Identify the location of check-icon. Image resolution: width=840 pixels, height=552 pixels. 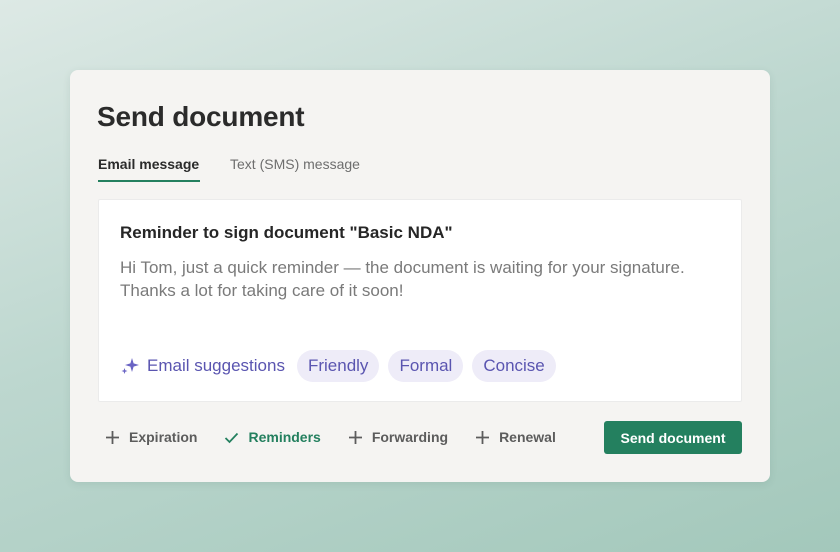
(231, 437).